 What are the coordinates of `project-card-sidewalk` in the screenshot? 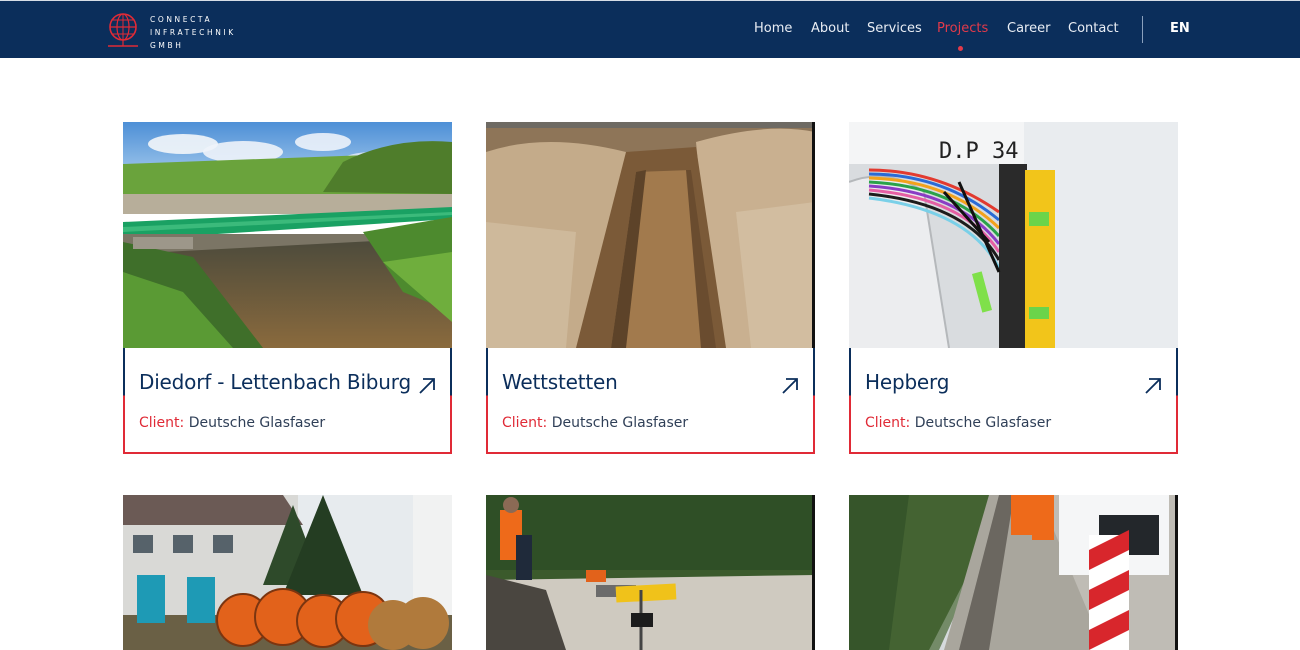 It's located at (1013, 572).